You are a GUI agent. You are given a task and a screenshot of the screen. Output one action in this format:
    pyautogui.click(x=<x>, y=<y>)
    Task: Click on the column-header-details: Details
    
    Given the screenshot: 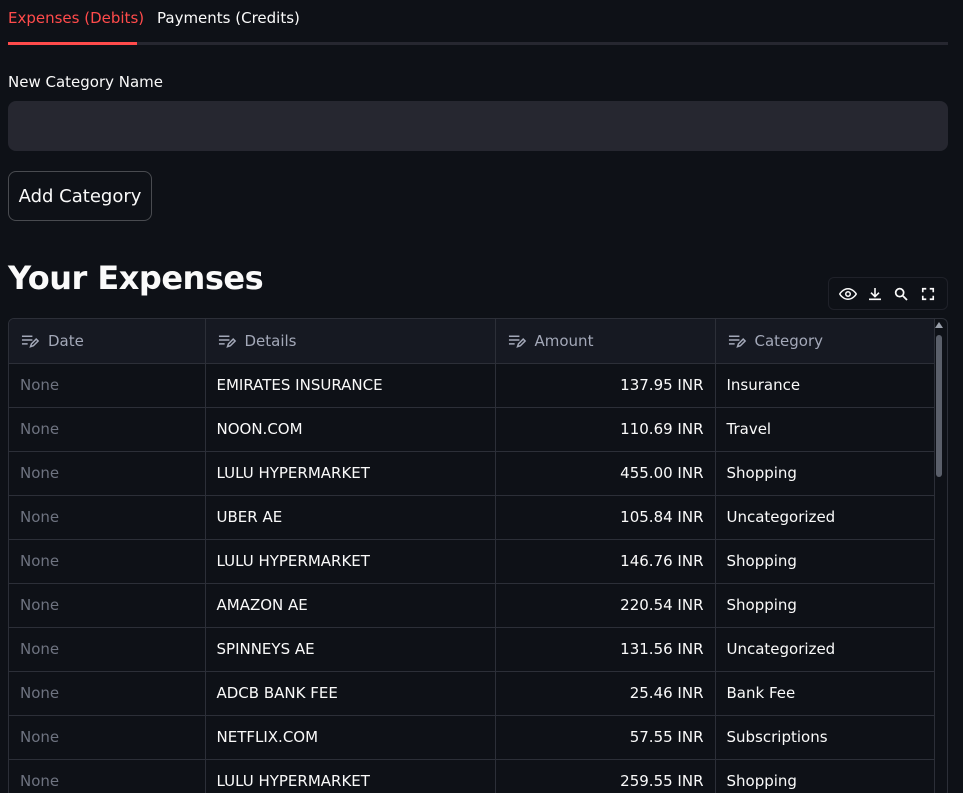 What is the action you would take?
    pyautogui.click(x=350, y=341)
    